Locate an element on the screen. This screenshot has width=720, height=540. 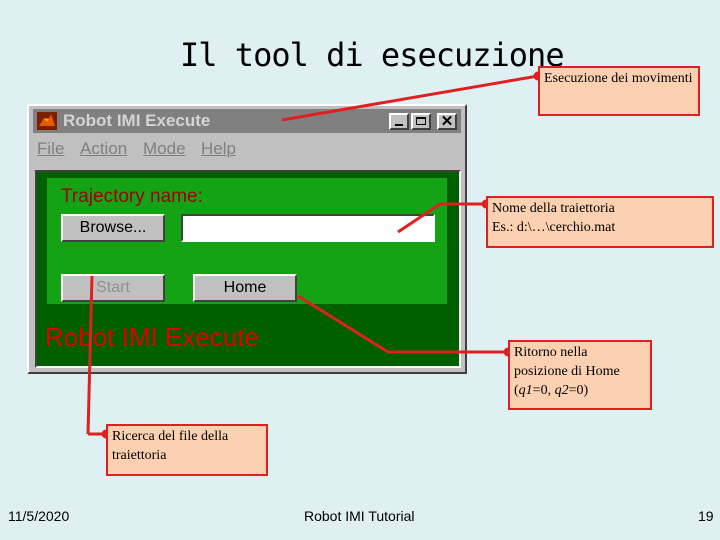
footer-date: 11/5/2020 is located at coordinates (39, 516).